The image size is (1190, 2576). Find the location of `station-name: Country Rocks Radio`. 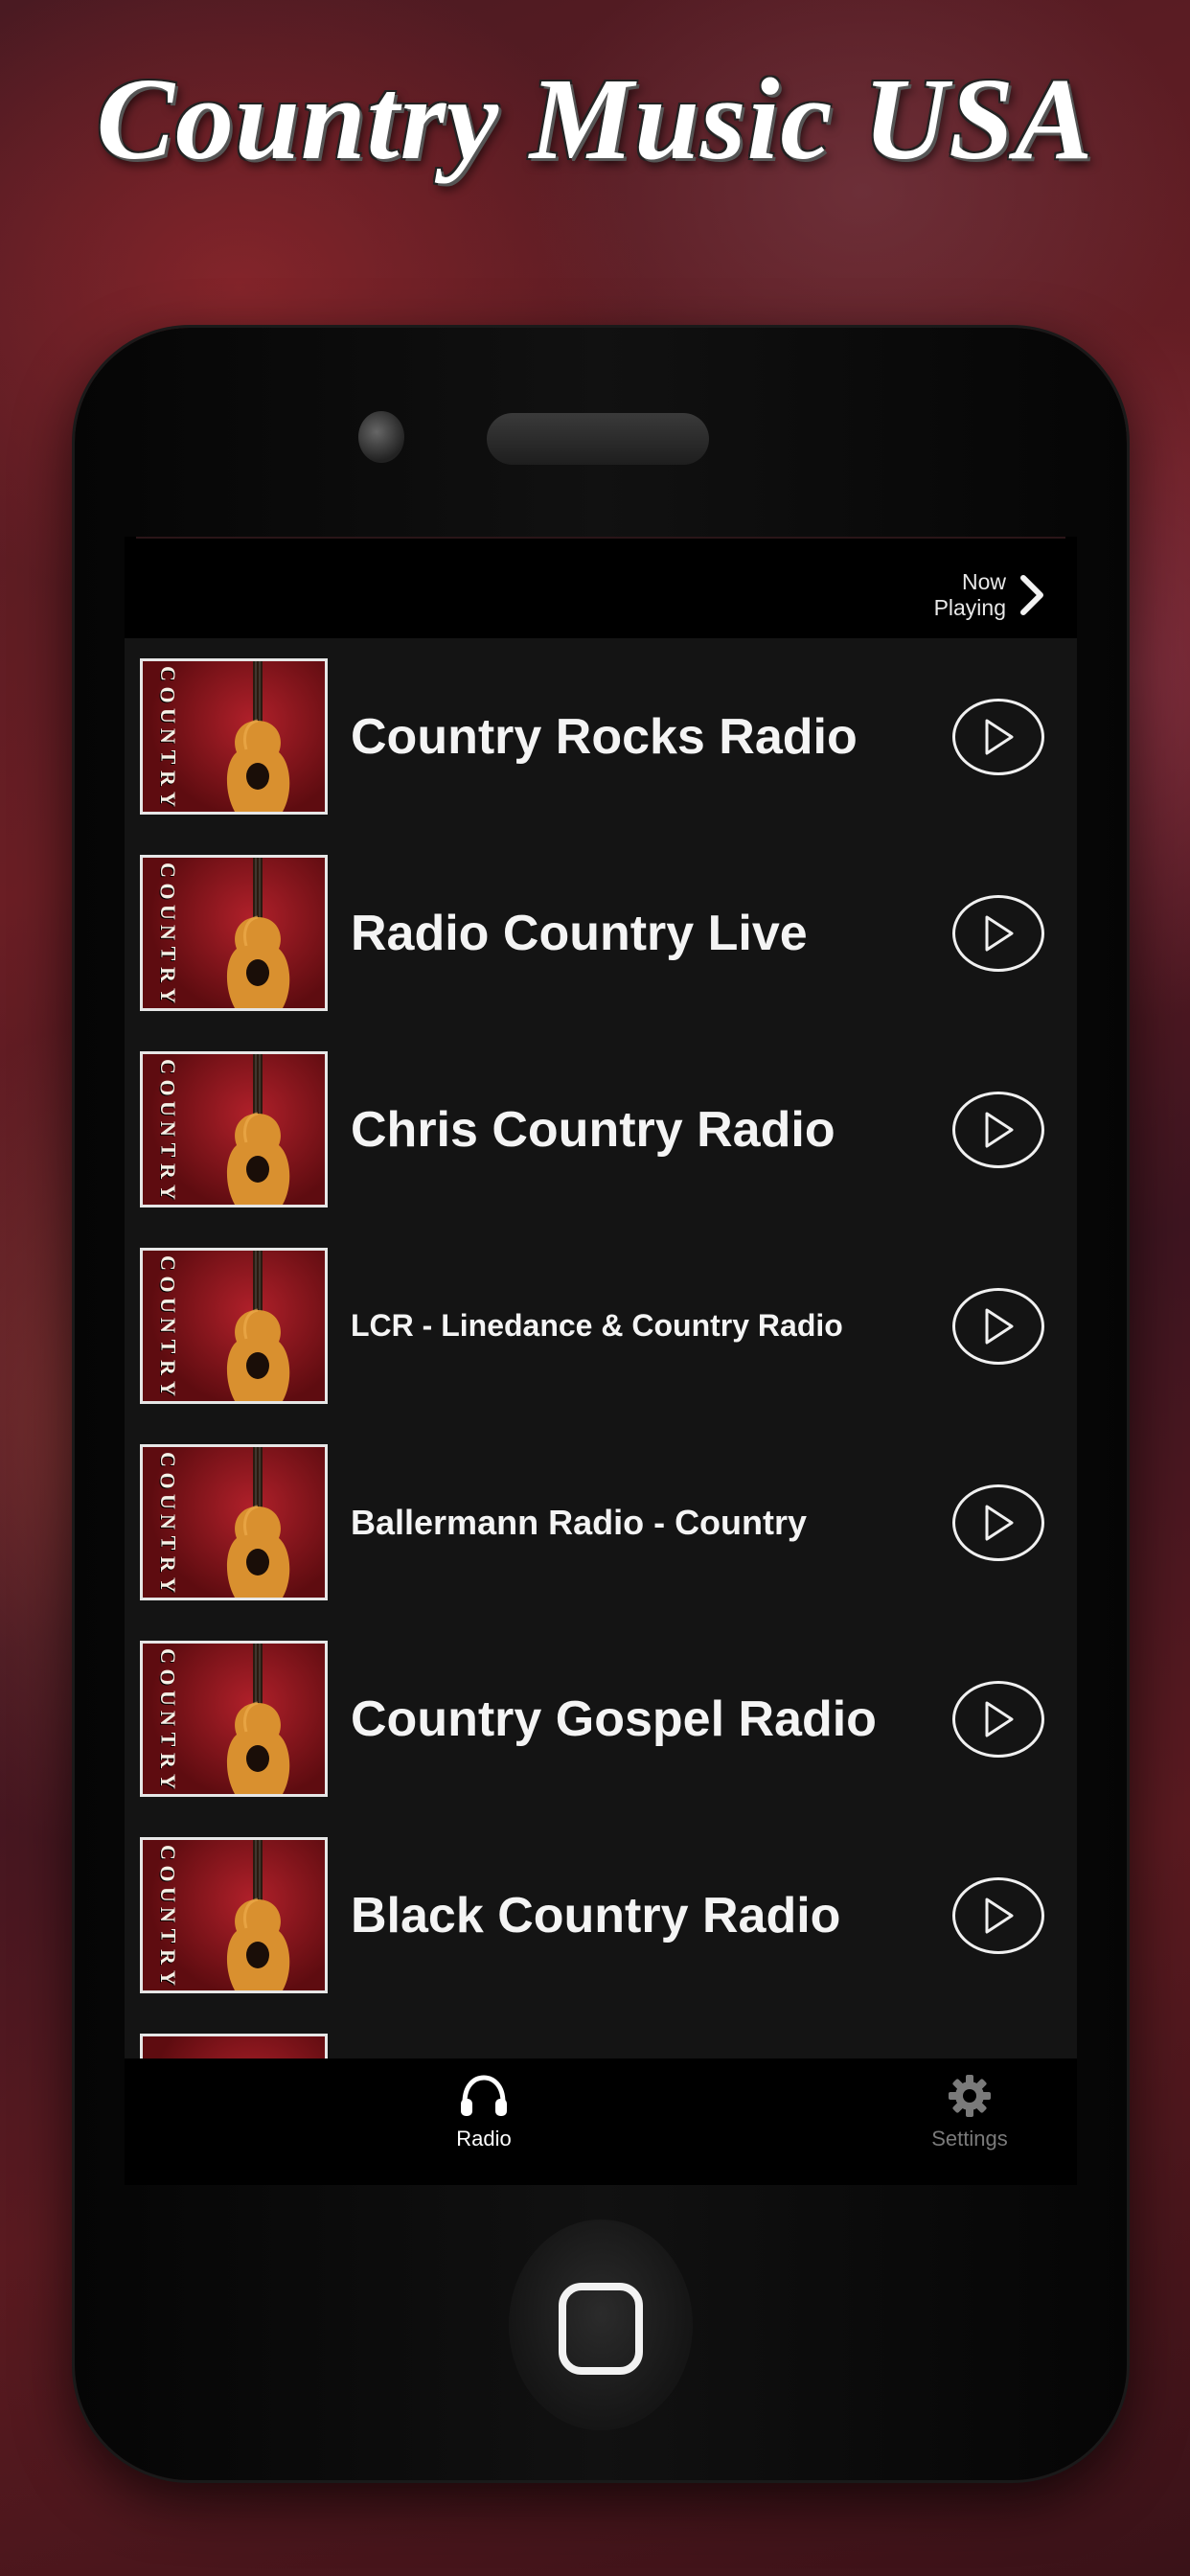

station-name: Country Rocks Radio is located at coordinates (605, 736).